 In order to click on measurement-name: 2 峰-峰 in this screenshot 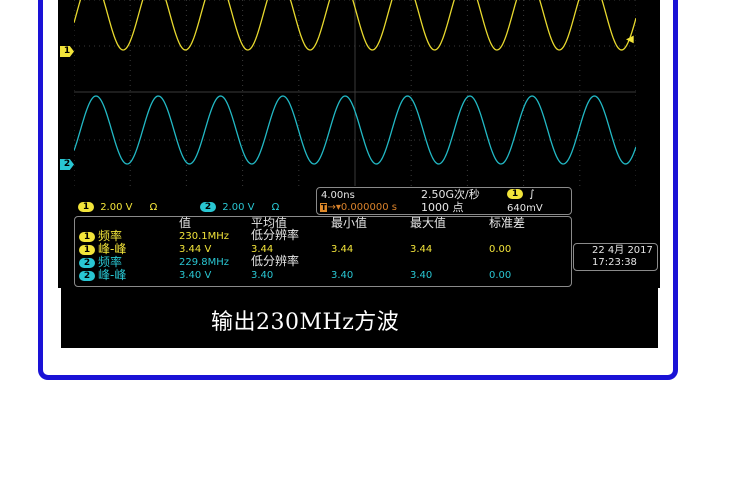, I will do `click(103, 275)`.